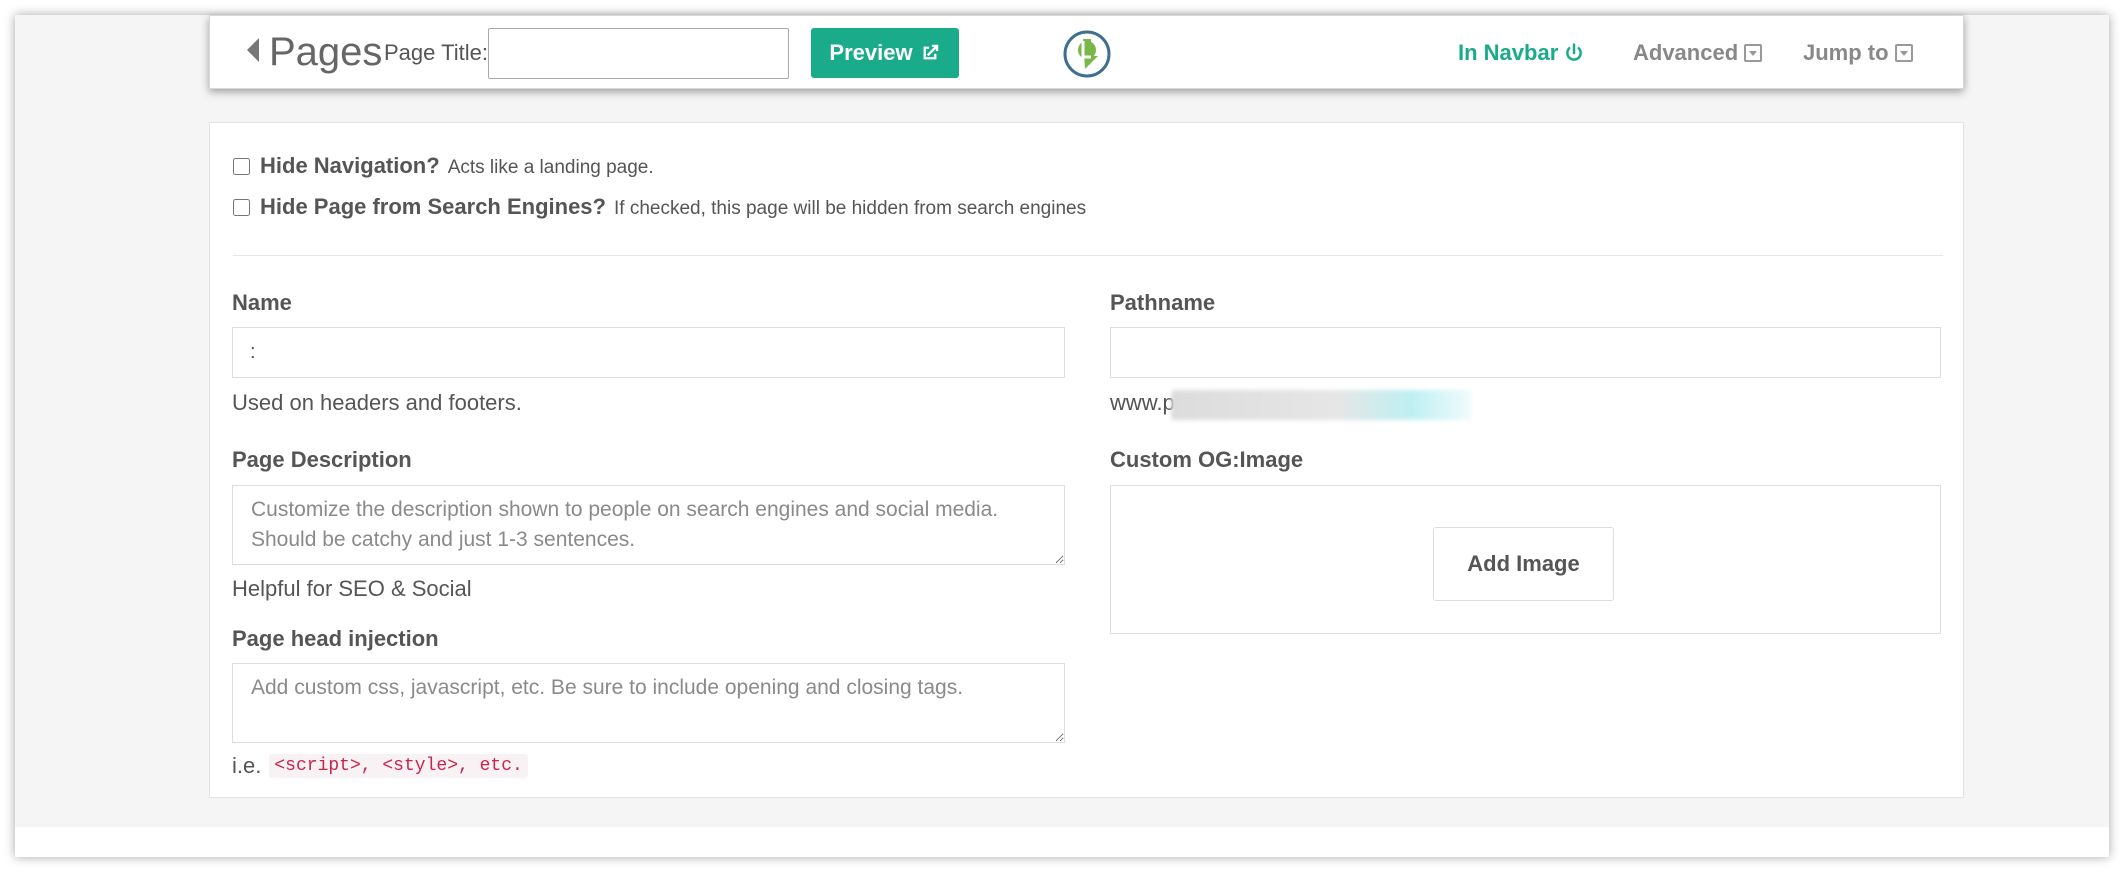 This screenshot has width=2124, height=872. What do you see at coordinates (436, 52) in the screenshot?
I see `page-title-label: Page Title:` at bounding box center [436, 52].